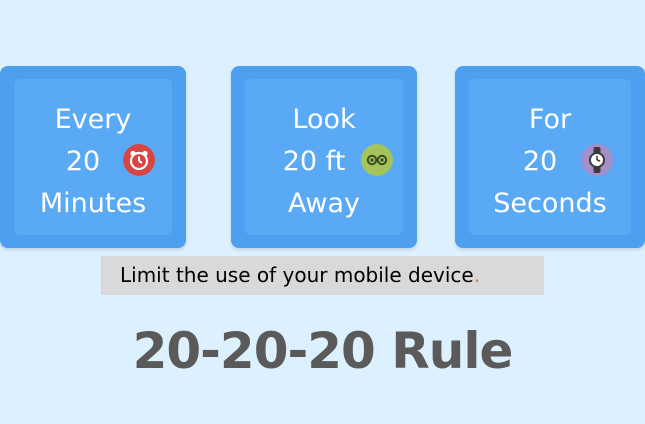 This screenshot has height=424, width=645. Describe the element at coordinates (324, 203) in the screenshot. I see `card-line-3: Away` at that location.